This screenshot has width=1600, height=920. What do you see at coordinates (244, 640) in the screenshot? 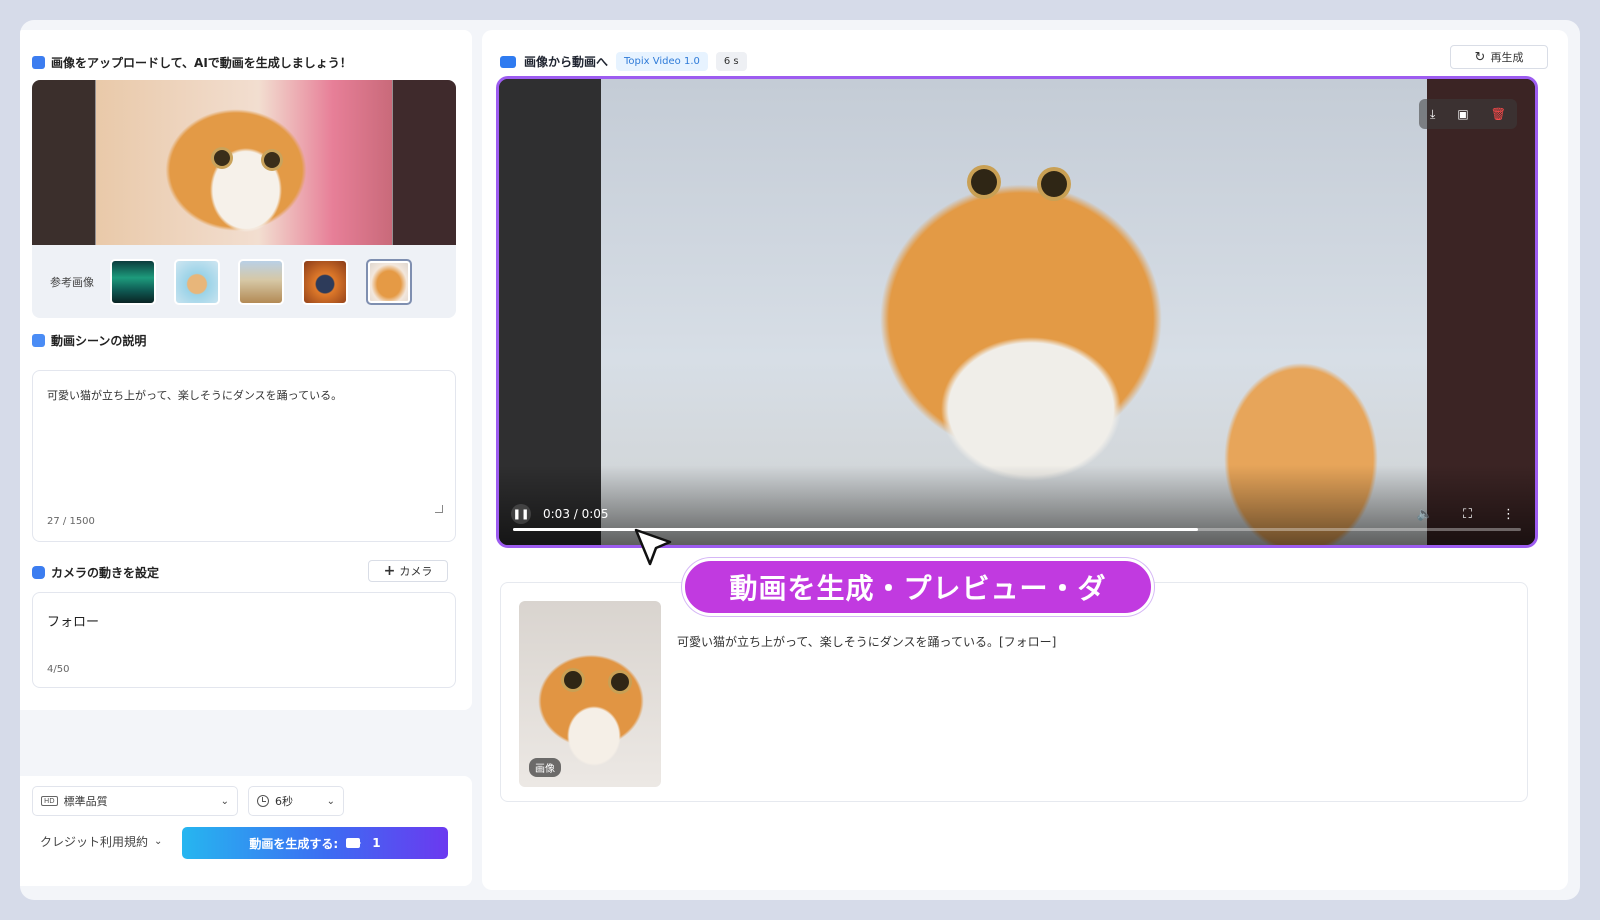
I see `camera-motion-field: フォロー 4/50` at bounding box center [244, 640].